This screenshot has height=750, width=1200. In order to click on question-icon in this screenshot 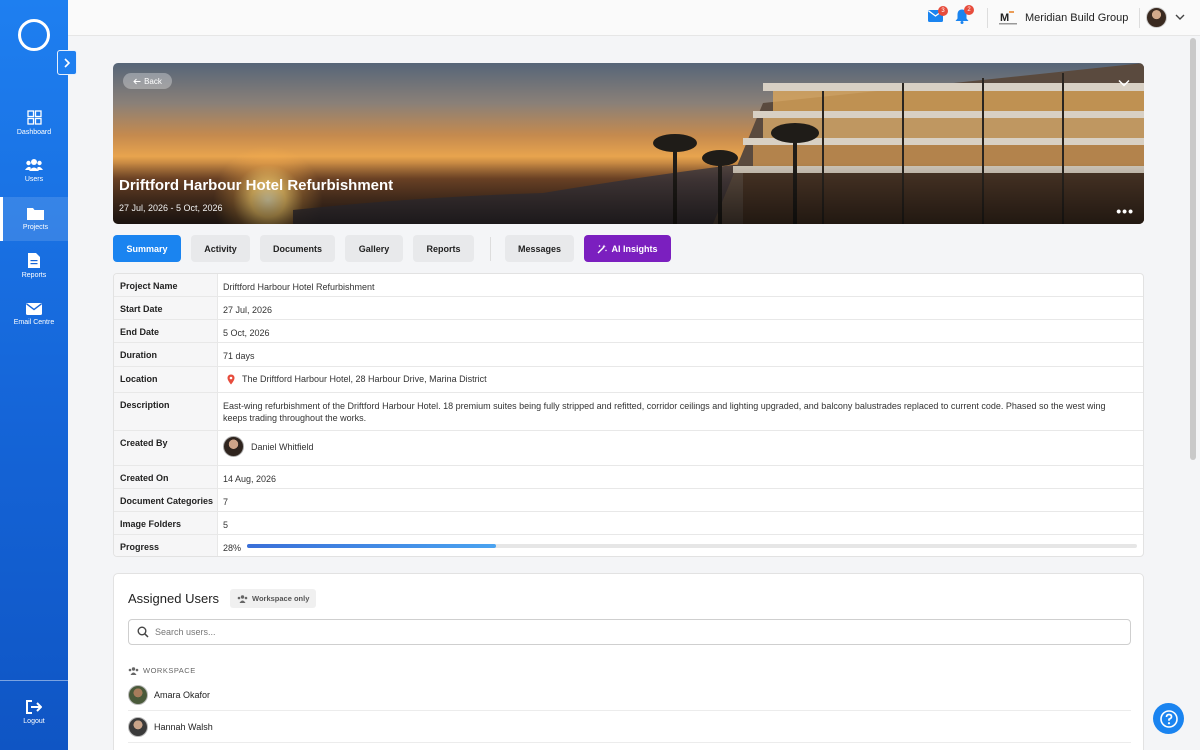, I will do `click(1168, 718)`.